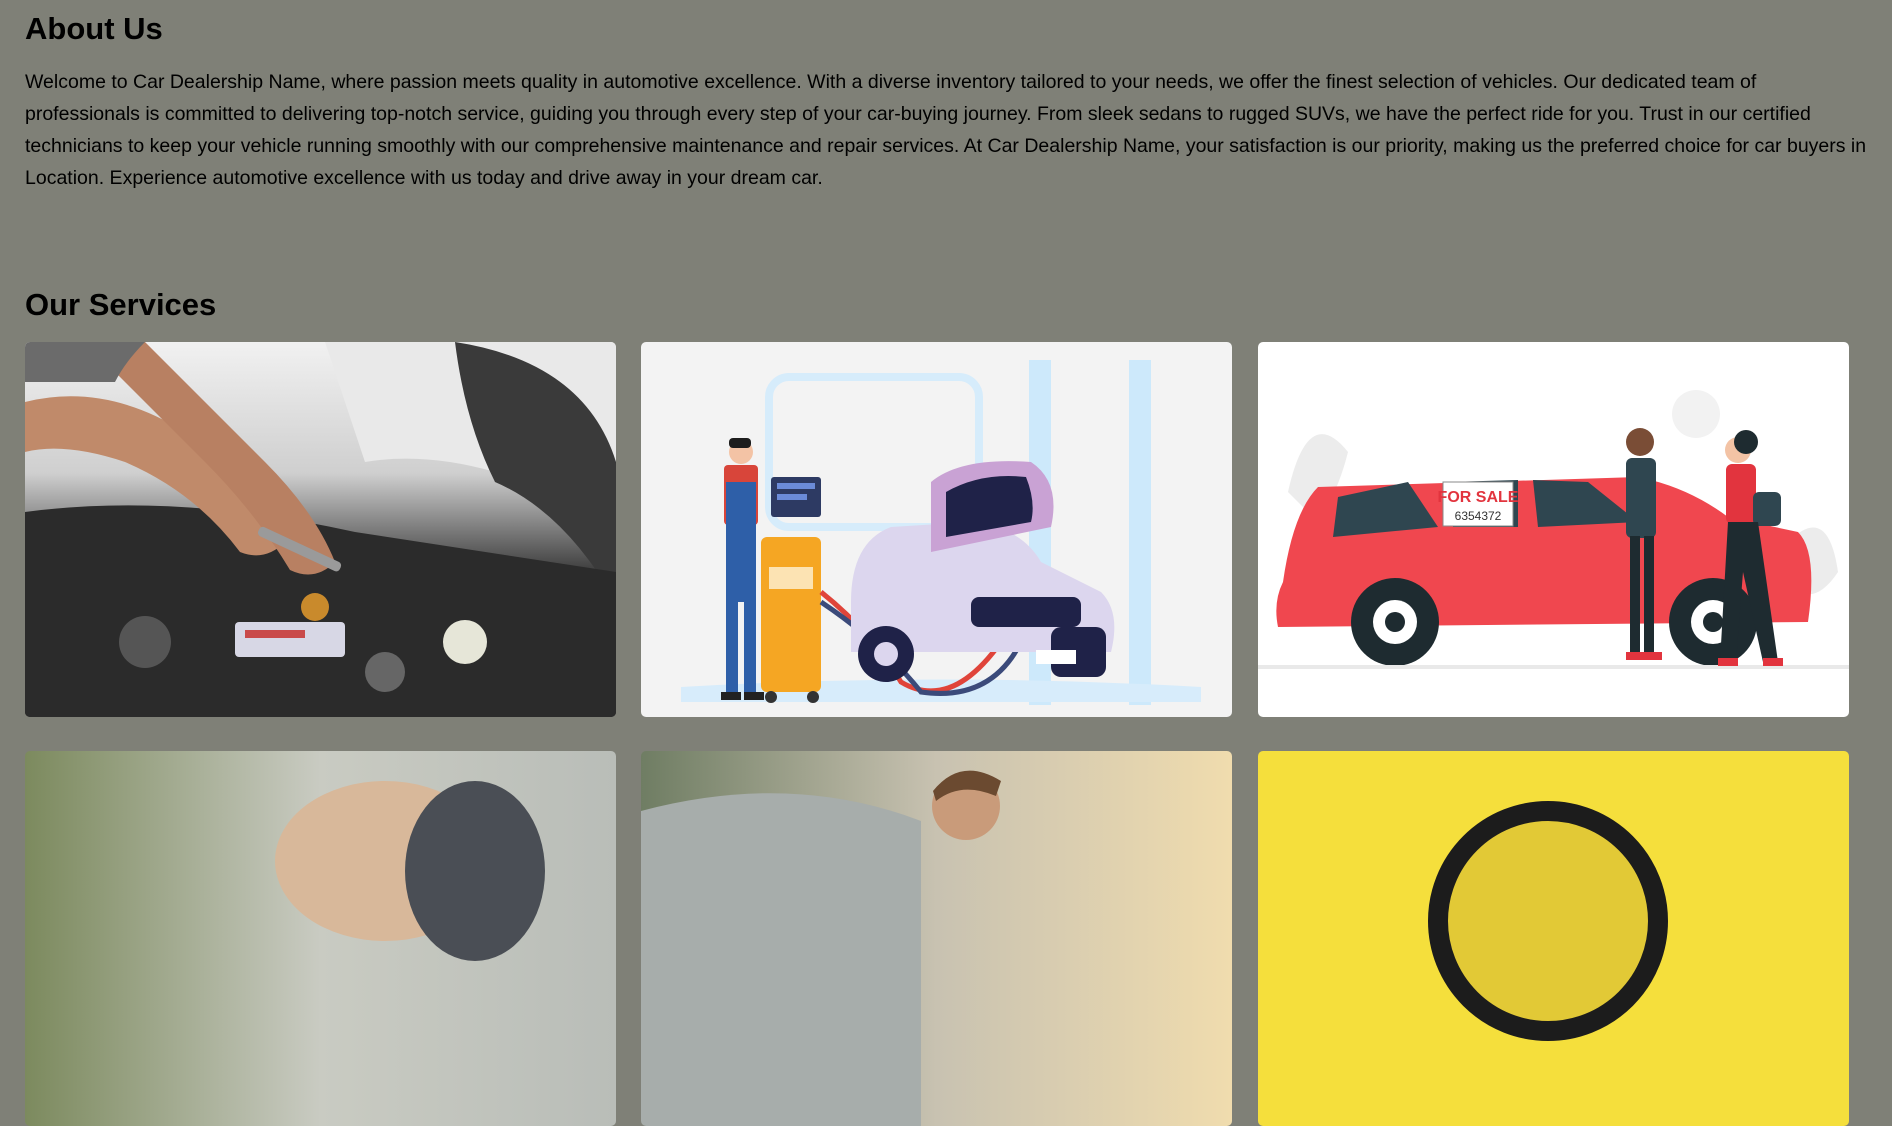  I want to click on service-card-inspection-magnifier, so click(1553, 938).